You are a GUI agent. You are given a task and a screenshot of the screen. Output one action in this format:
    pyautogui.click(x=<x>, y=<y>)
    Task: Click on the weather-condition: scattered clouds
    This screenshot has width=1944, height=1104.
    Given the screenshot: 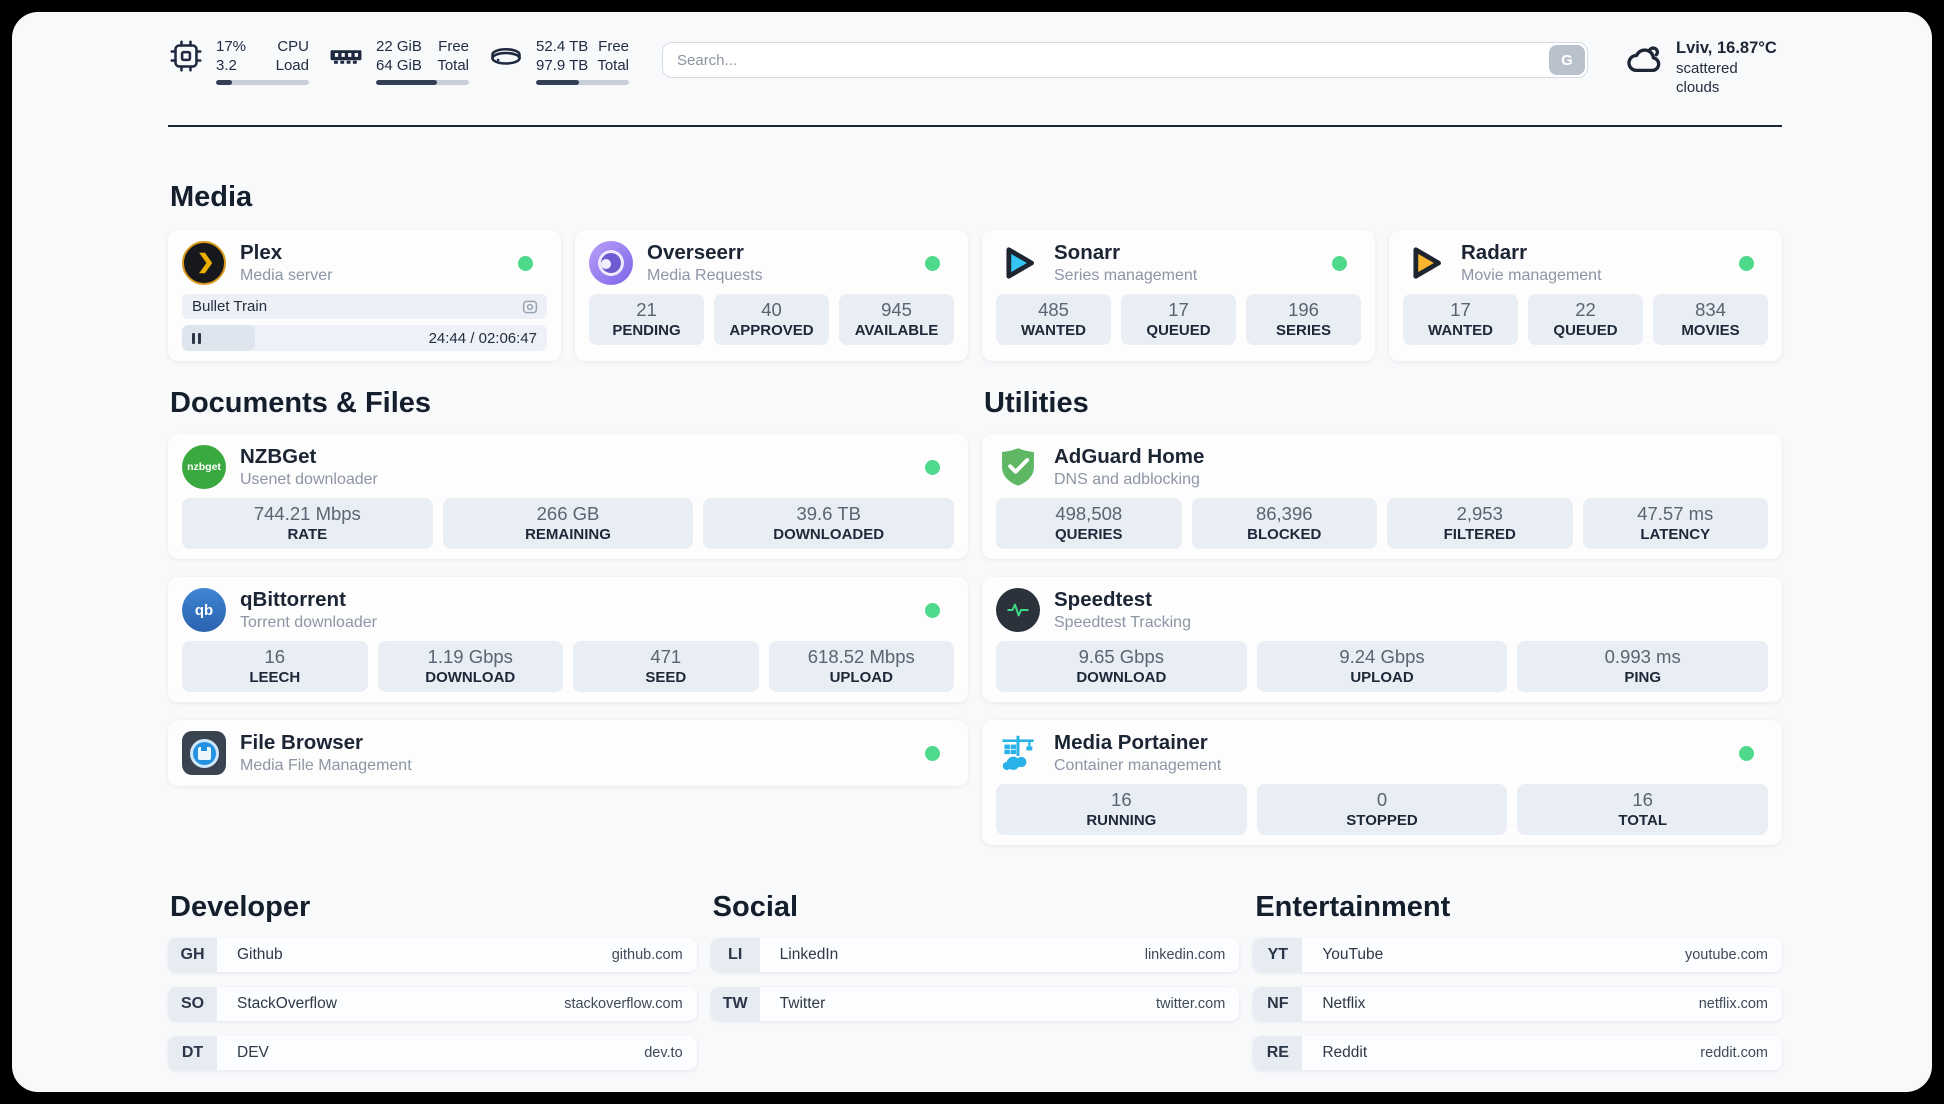 What is the action you would take?
    pyautogui.click(x=1707, y=78)
    